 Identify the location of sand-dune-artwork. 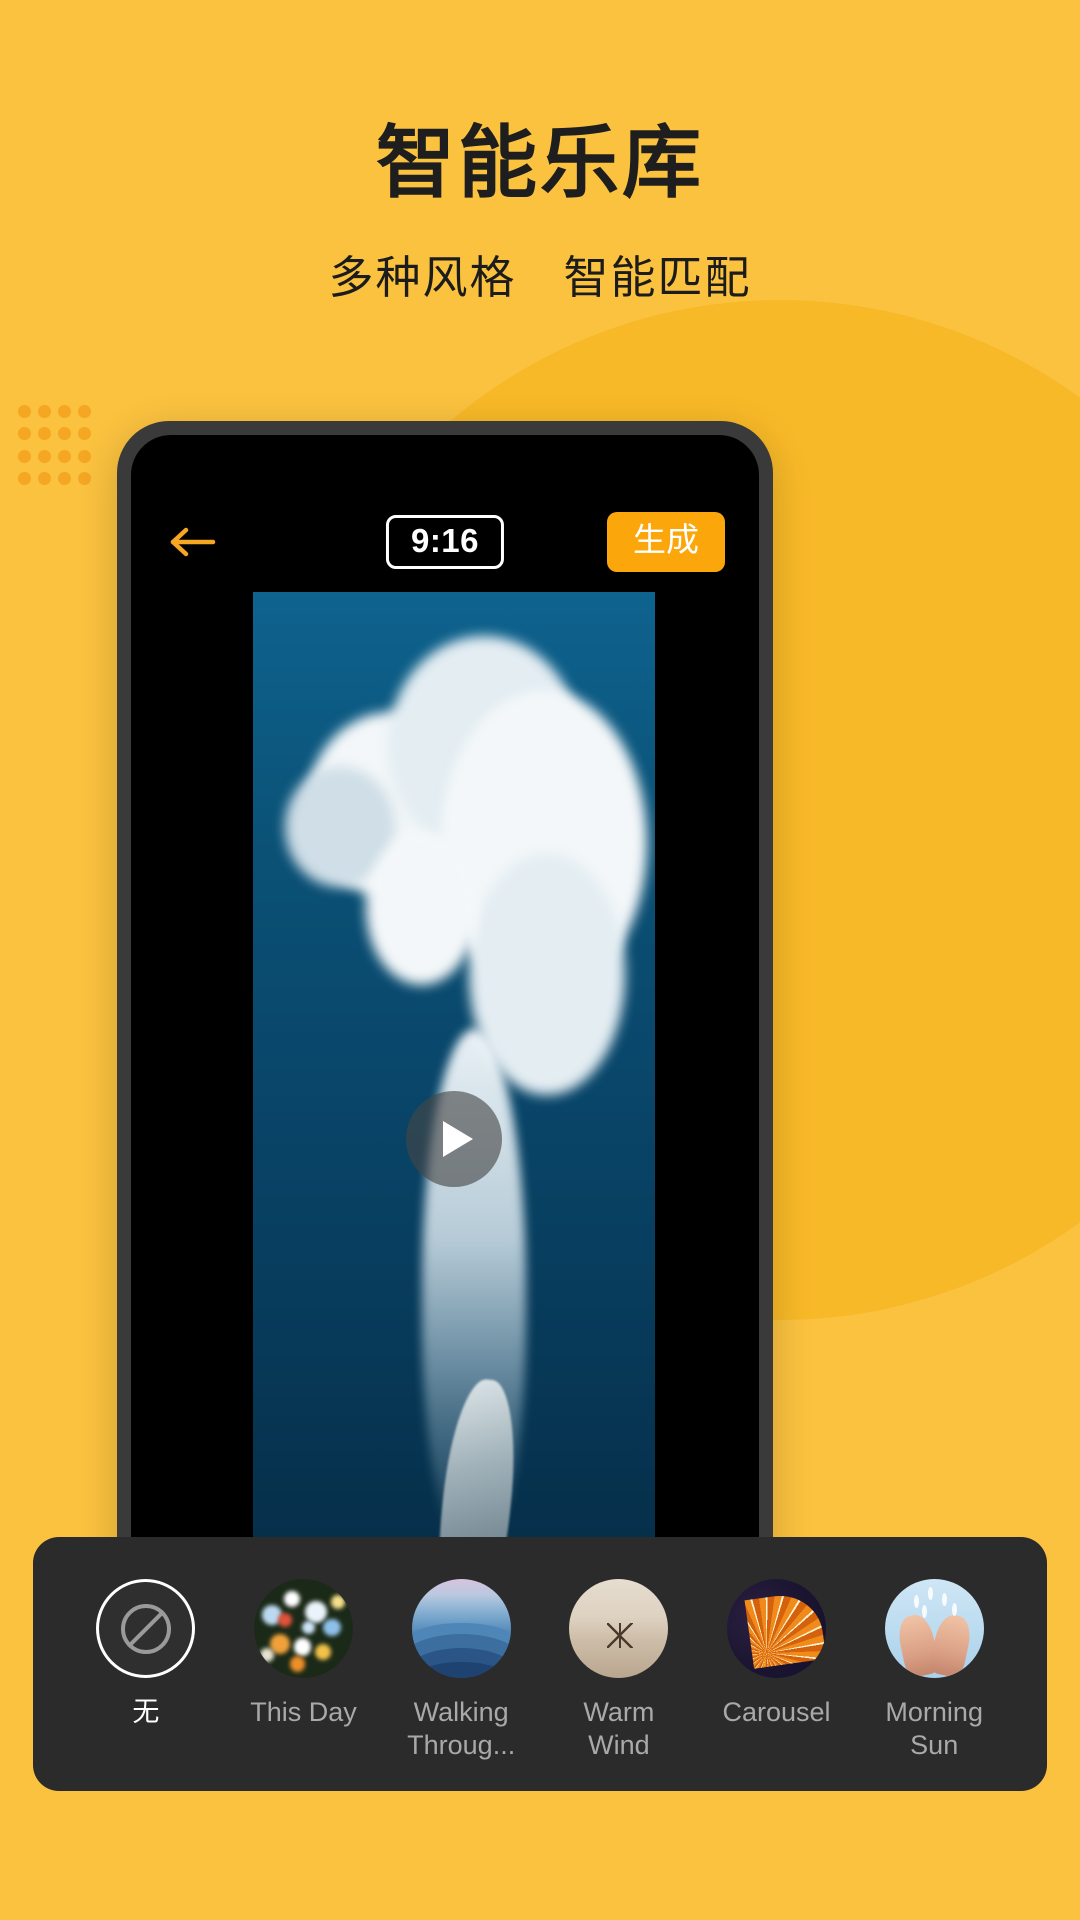
(619, 1628).